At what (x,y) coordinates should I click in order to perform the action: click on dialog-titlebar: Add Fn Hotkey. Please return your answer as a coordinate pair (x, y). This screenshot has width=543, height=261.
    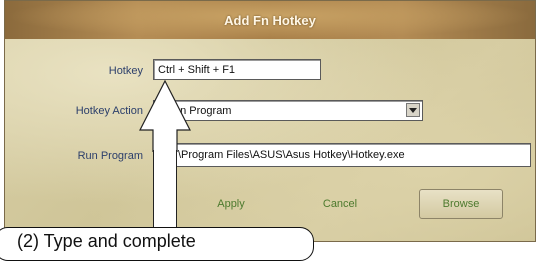
    Looking at the image, I should click on (270, 20).